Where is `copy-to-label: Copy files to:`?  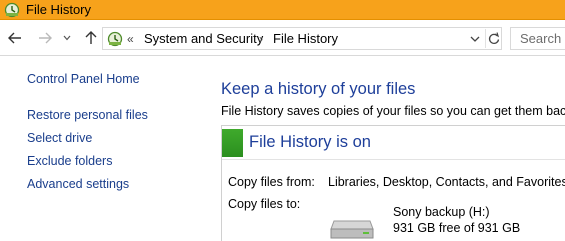
copy-to-label: Copy files to: is located at coordinates (264, 204).